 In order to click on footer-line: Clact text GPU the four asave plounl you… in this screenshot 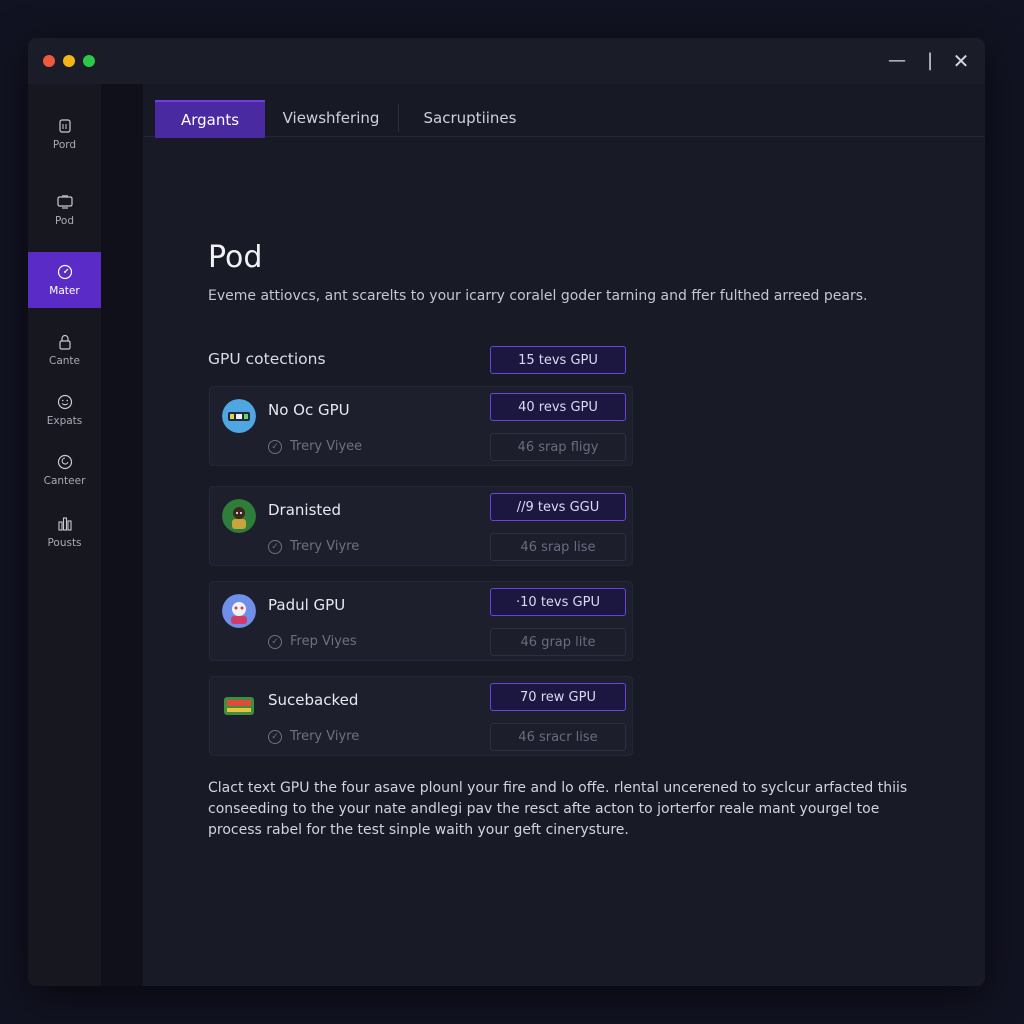, I will do `click(558, 788)`.